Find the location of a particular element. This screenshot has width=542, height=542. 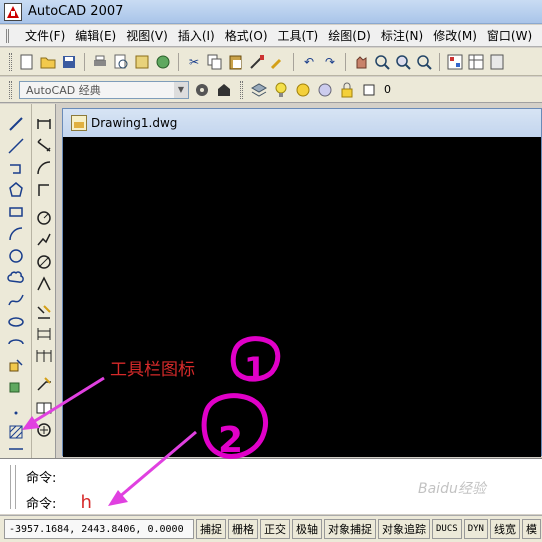

lineweight-toggle: 线宽 is located at coordinates (504, 529).